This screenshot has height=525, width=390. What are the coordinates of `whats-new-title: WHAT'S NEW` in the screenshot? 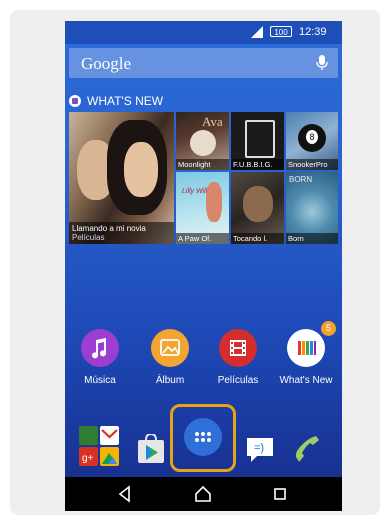 It's located at (125, 101).